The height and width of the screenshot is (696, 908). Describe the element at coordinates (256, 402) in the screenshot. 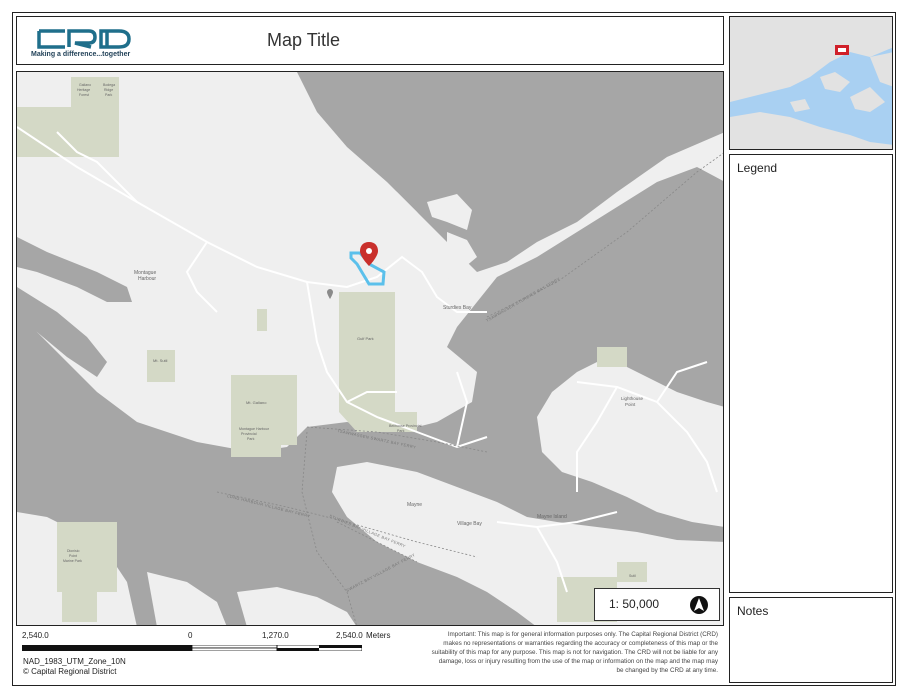

I see `label-mt-galiano: Mt. Galiano` at that location.